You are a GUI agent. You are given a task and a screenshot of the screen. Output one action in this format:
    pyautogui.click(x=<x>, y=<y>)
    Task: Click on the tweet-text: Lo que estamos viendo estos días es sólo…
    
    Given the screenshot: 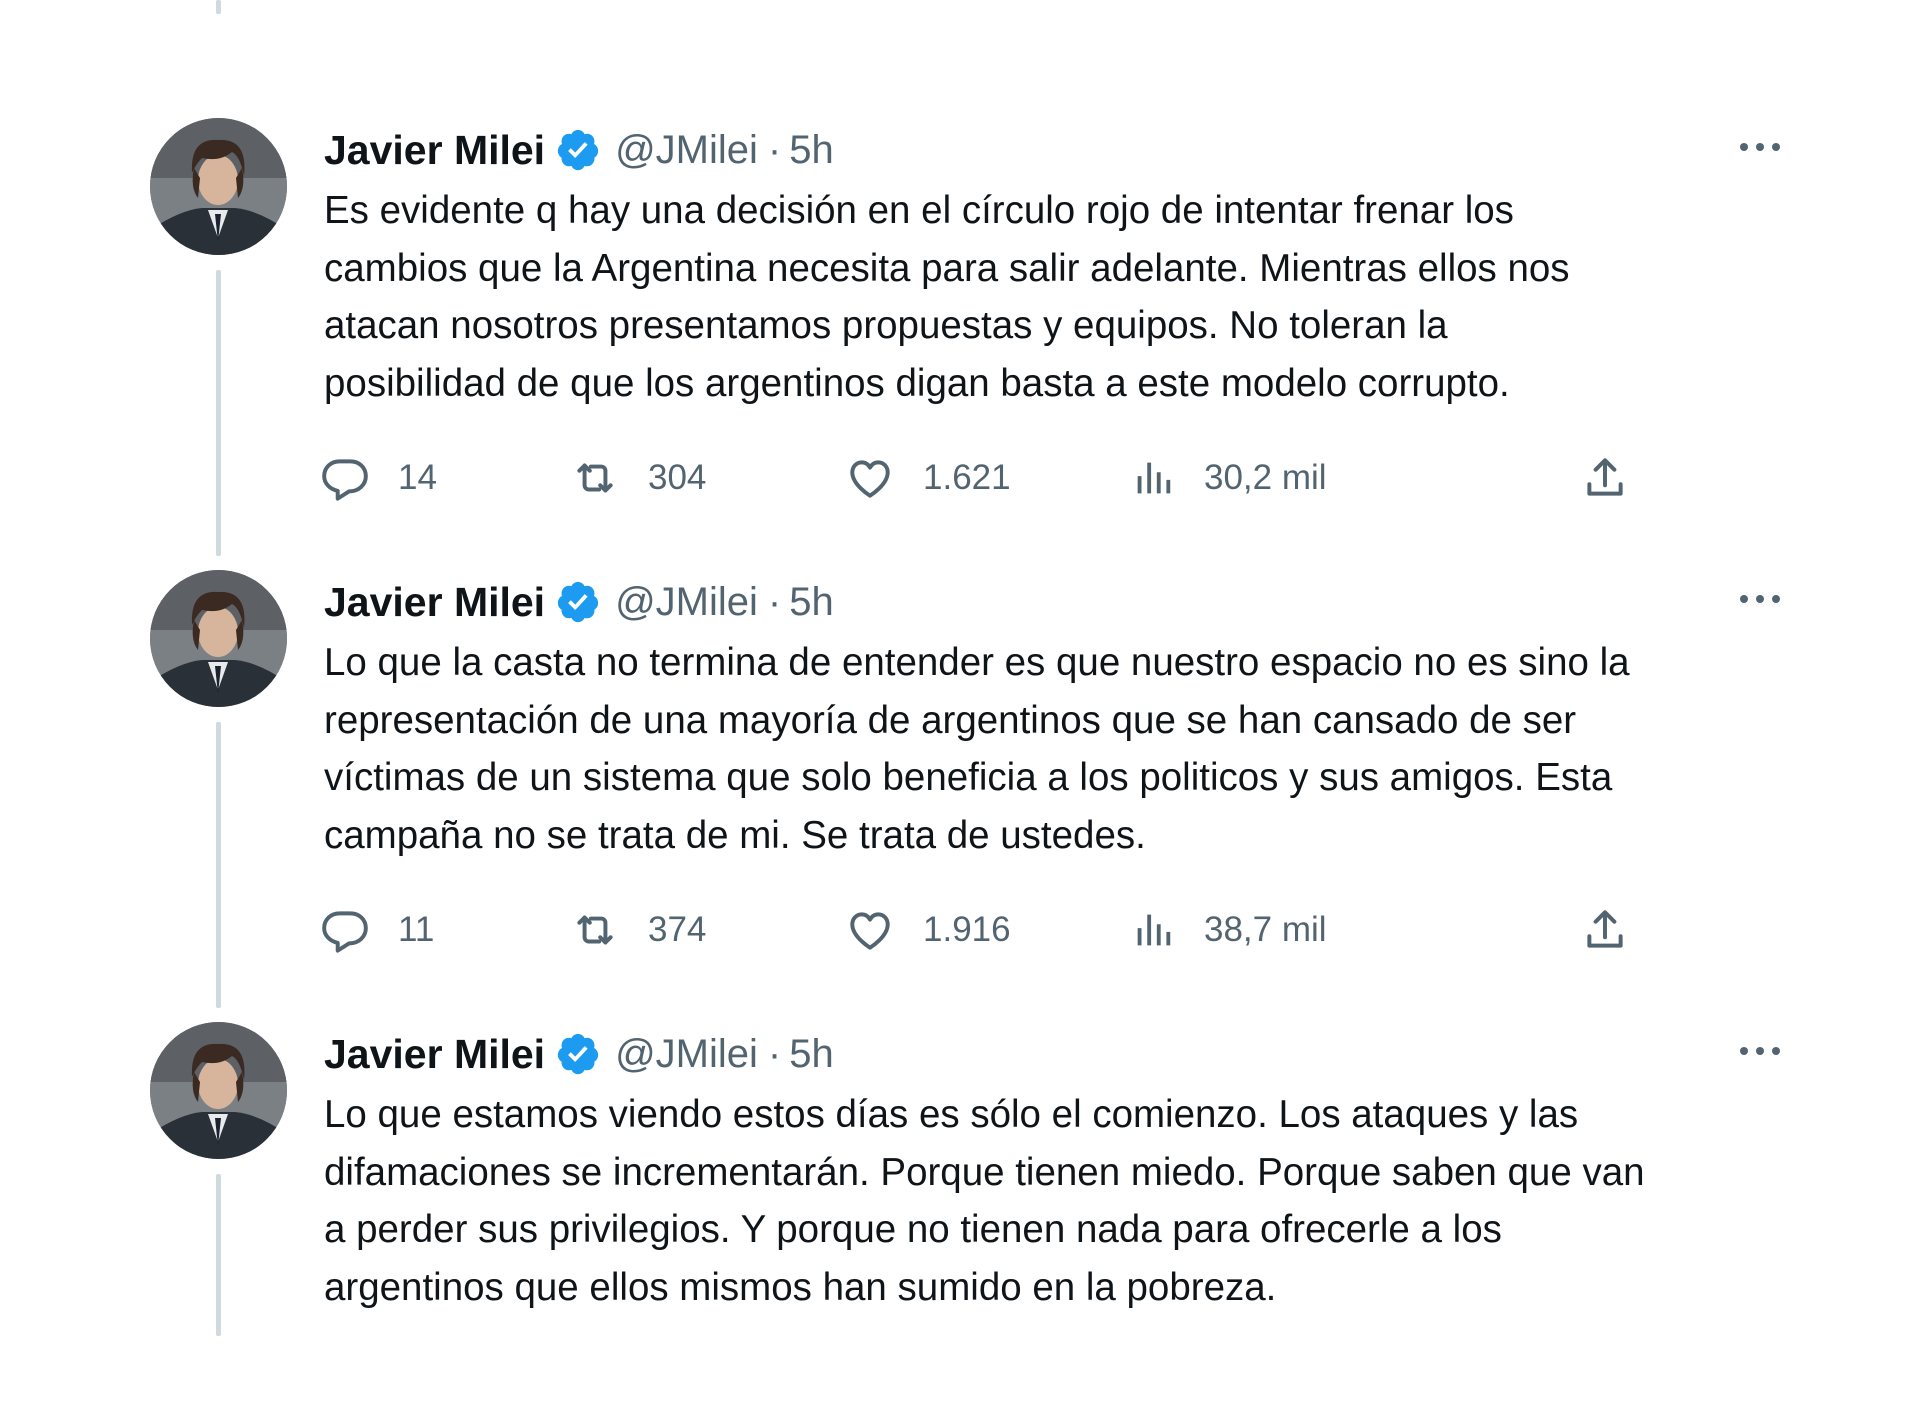 What is the action you would take?
    pyautogui.click(x=984, y=1201)
    